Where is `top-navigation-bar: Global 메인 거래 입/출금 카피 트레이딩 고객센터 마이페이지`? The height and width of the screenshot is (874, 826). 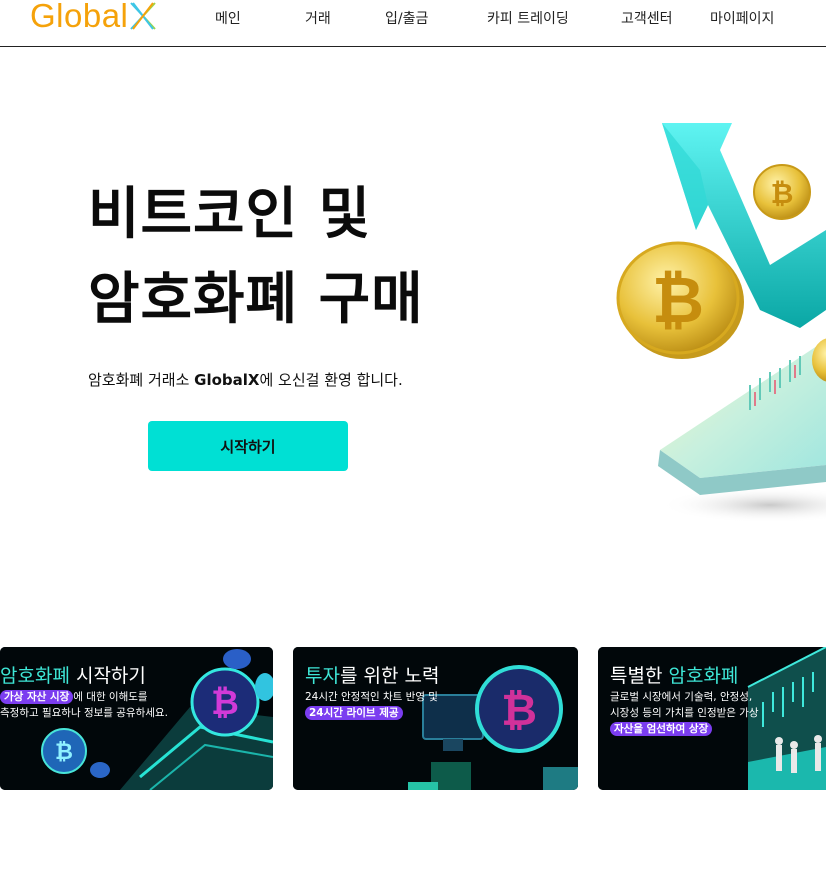 top-navigation-bar: Global 메인 거래 입/출금 카피 트레이딩 고객센터 마이페이지 is located at coordinates (413, 23).